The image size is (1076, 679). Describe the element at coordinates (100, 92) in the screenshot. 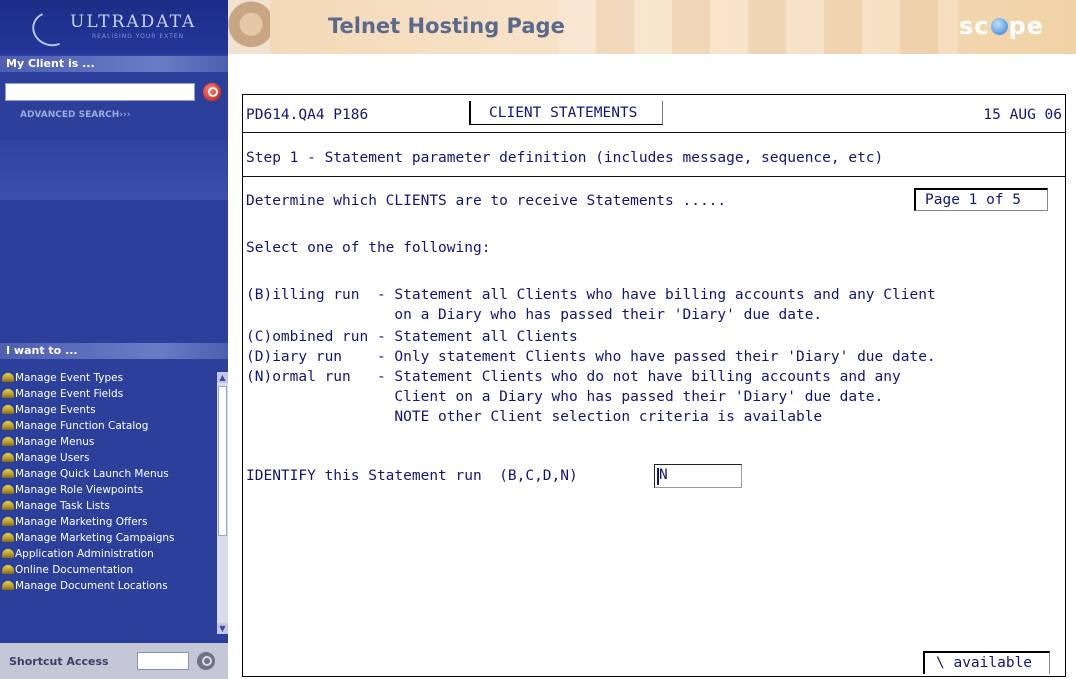

I see `client-search-input` at that location.